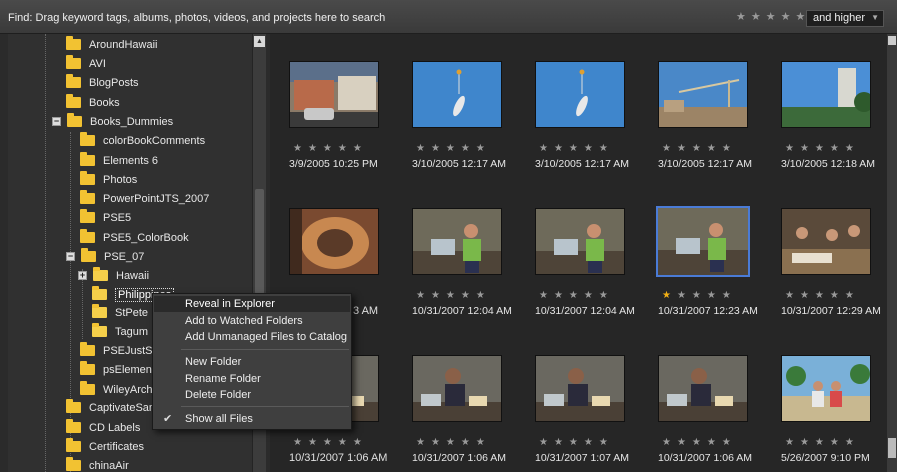 The width and height of the screenshot is (897, 472). What do you see at coordinates (338, 458) in the screenshot?
I see `photo-date: 10/31/2007 1:06 AM` at bounding box center [338, 458].